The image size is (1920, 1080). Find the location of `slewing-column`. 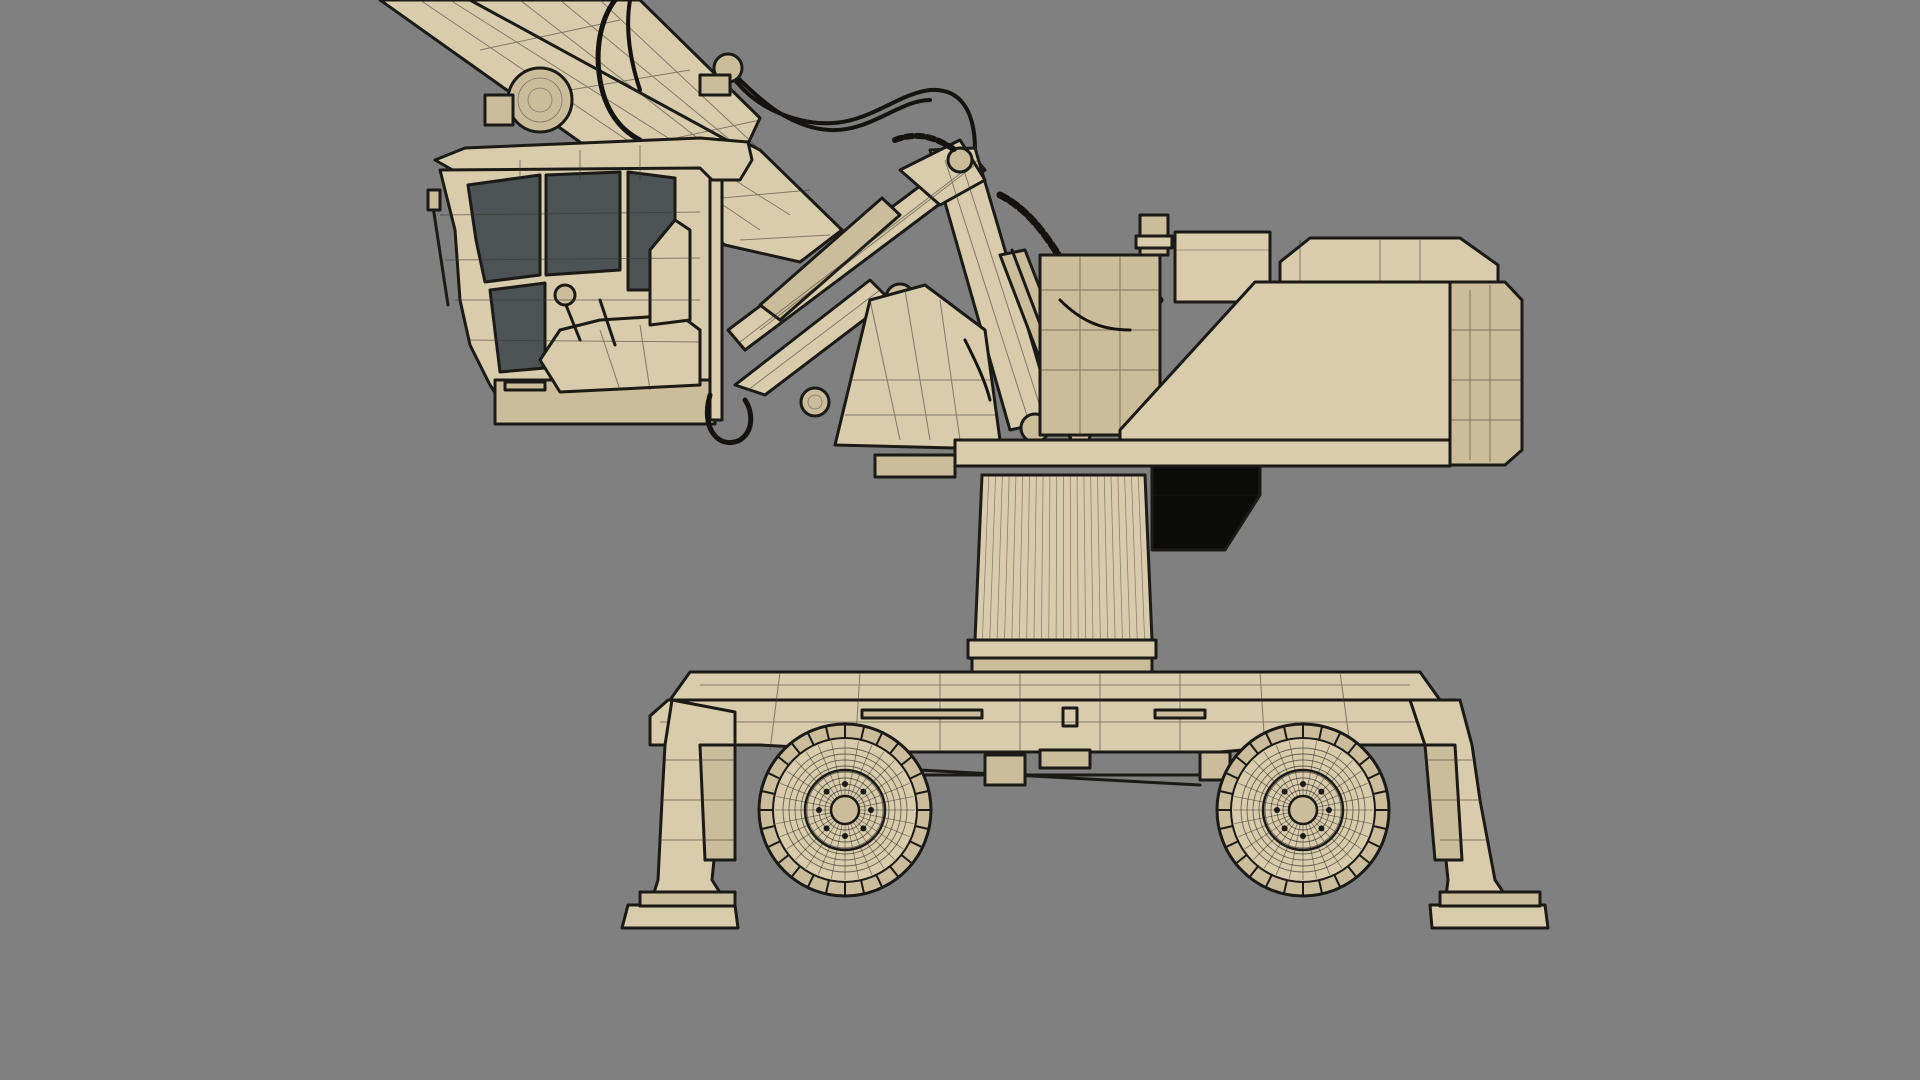

slewing-column is located at coordinates (1063, 582).